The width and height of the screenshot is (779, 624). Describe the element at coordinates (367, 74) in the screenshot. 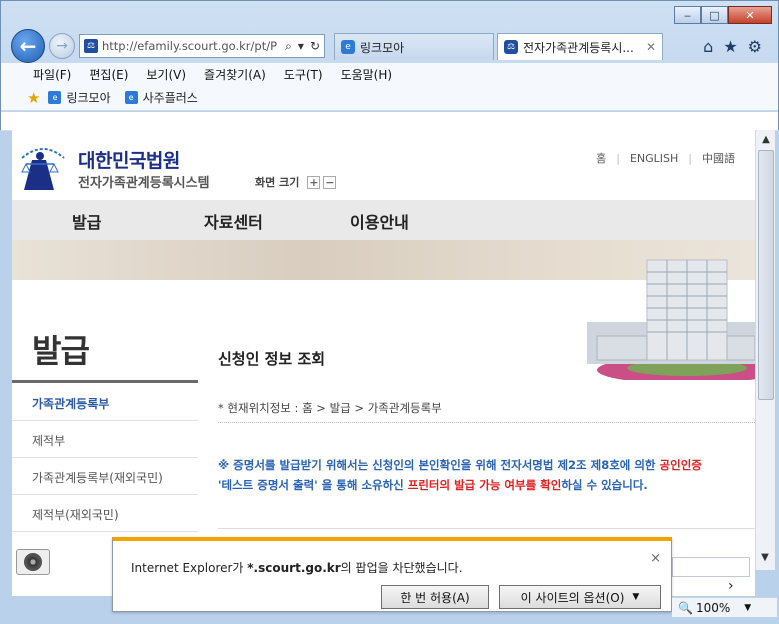

I see `menu-help: 도움말(H)` at that location.